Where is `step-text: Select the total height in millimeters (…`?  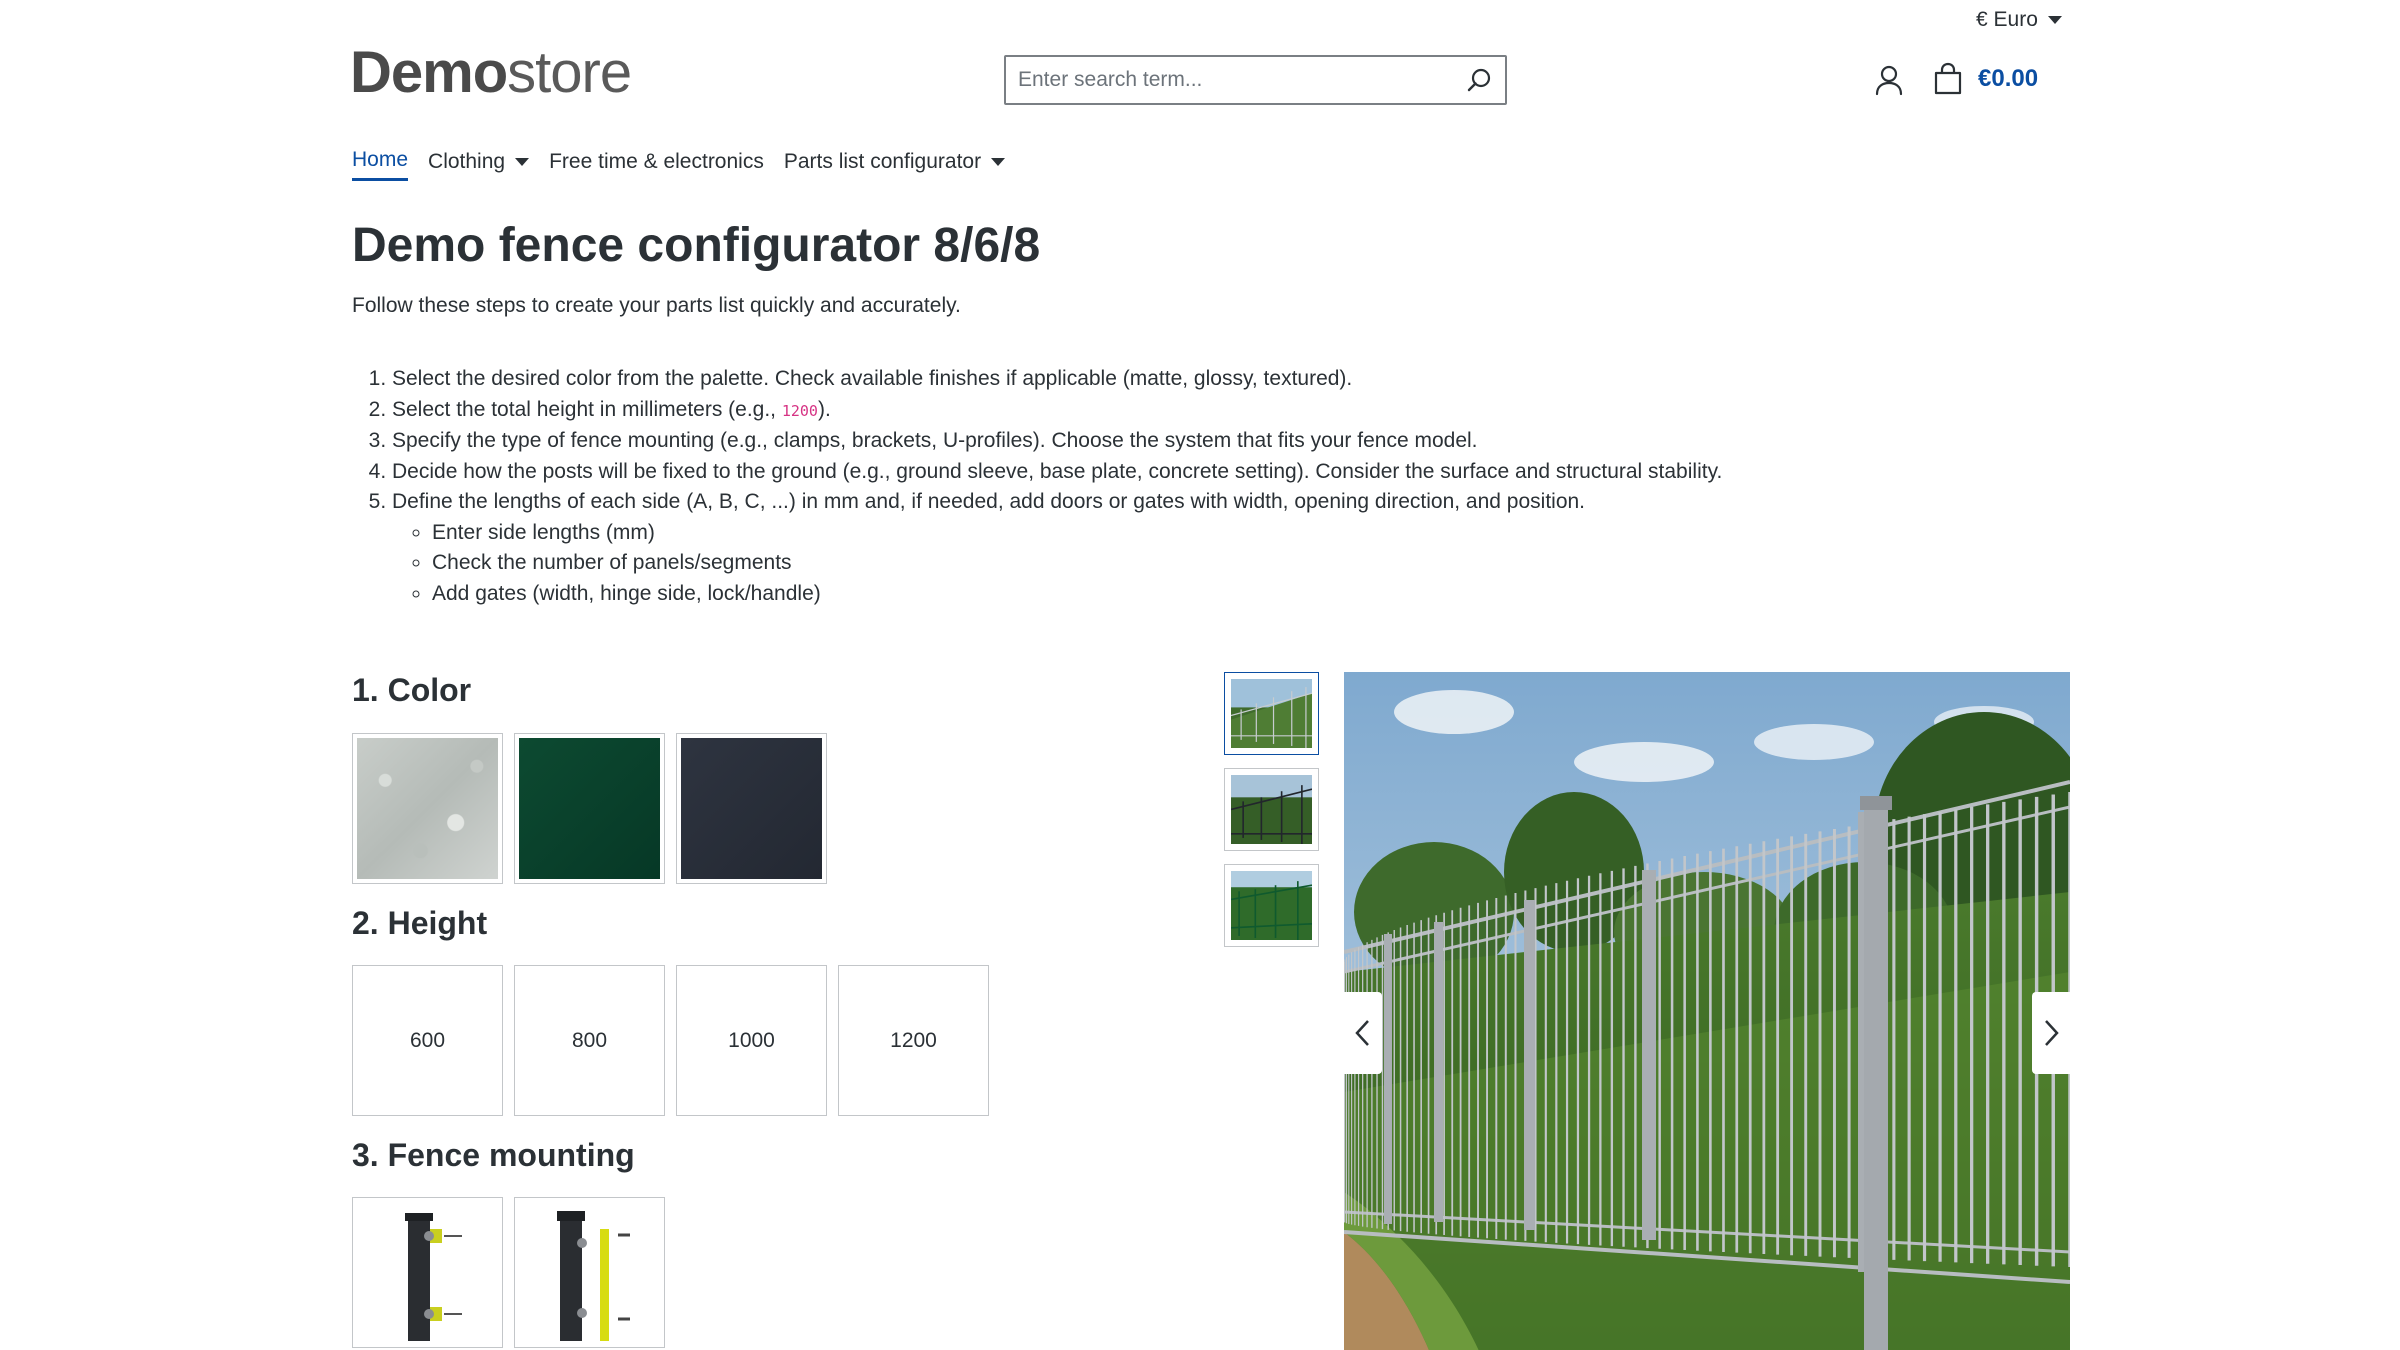 step-text: Select the total height in millimeters (… is located at coordinates (587, 409).